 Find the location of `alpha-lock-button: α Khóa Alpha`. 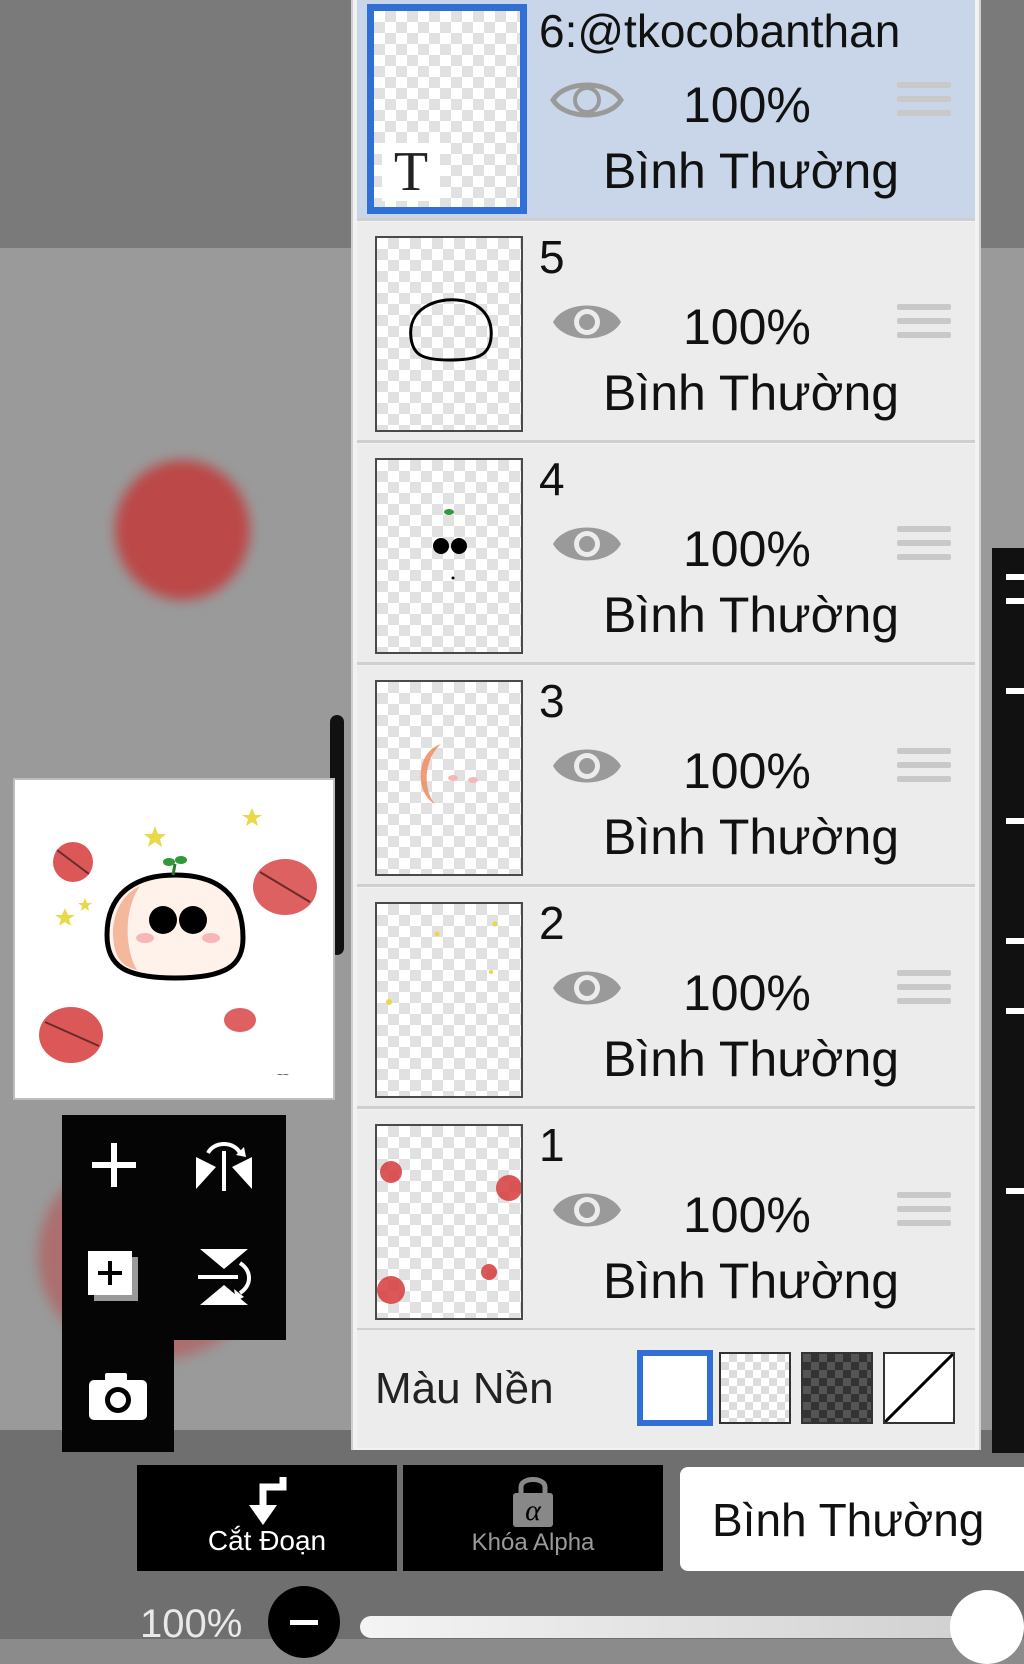

alpha-lock-button: α Khóa Alpha is located at coordinates (533, 1518).